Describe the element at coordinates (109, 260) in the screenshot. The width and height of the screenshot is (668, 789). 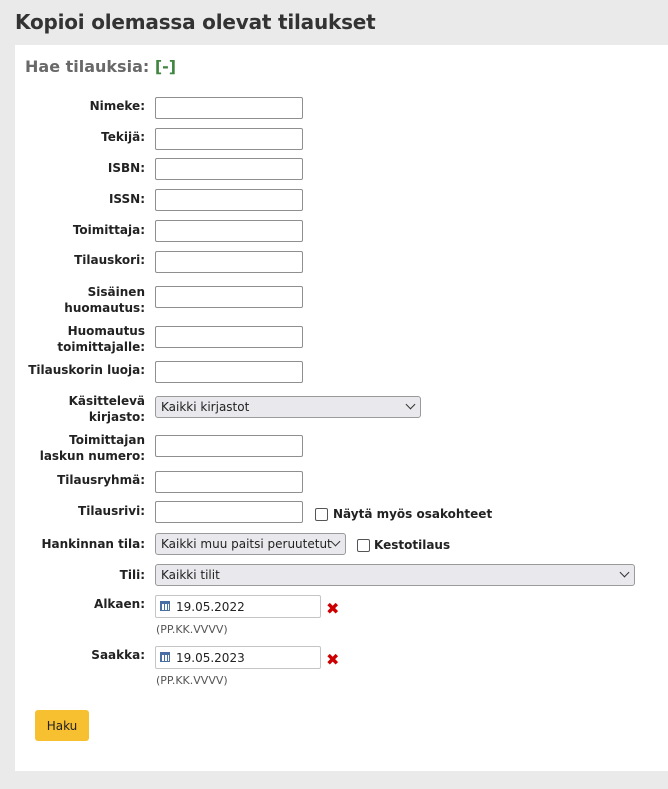
I see `basket-label: Tilauskori:` at that location.